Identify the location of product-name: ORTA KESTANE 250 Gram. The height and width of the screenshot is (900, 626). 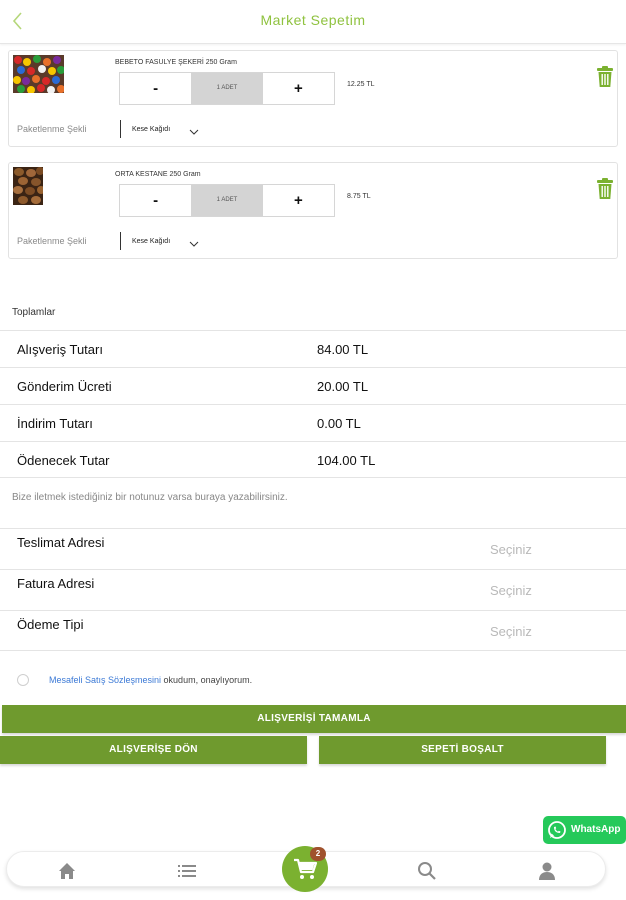
(158, 174).